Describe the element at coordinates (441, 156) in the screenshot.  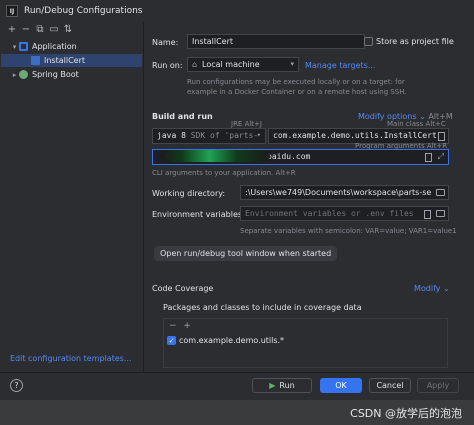
I see `expand-icon: ⤢` at that location.